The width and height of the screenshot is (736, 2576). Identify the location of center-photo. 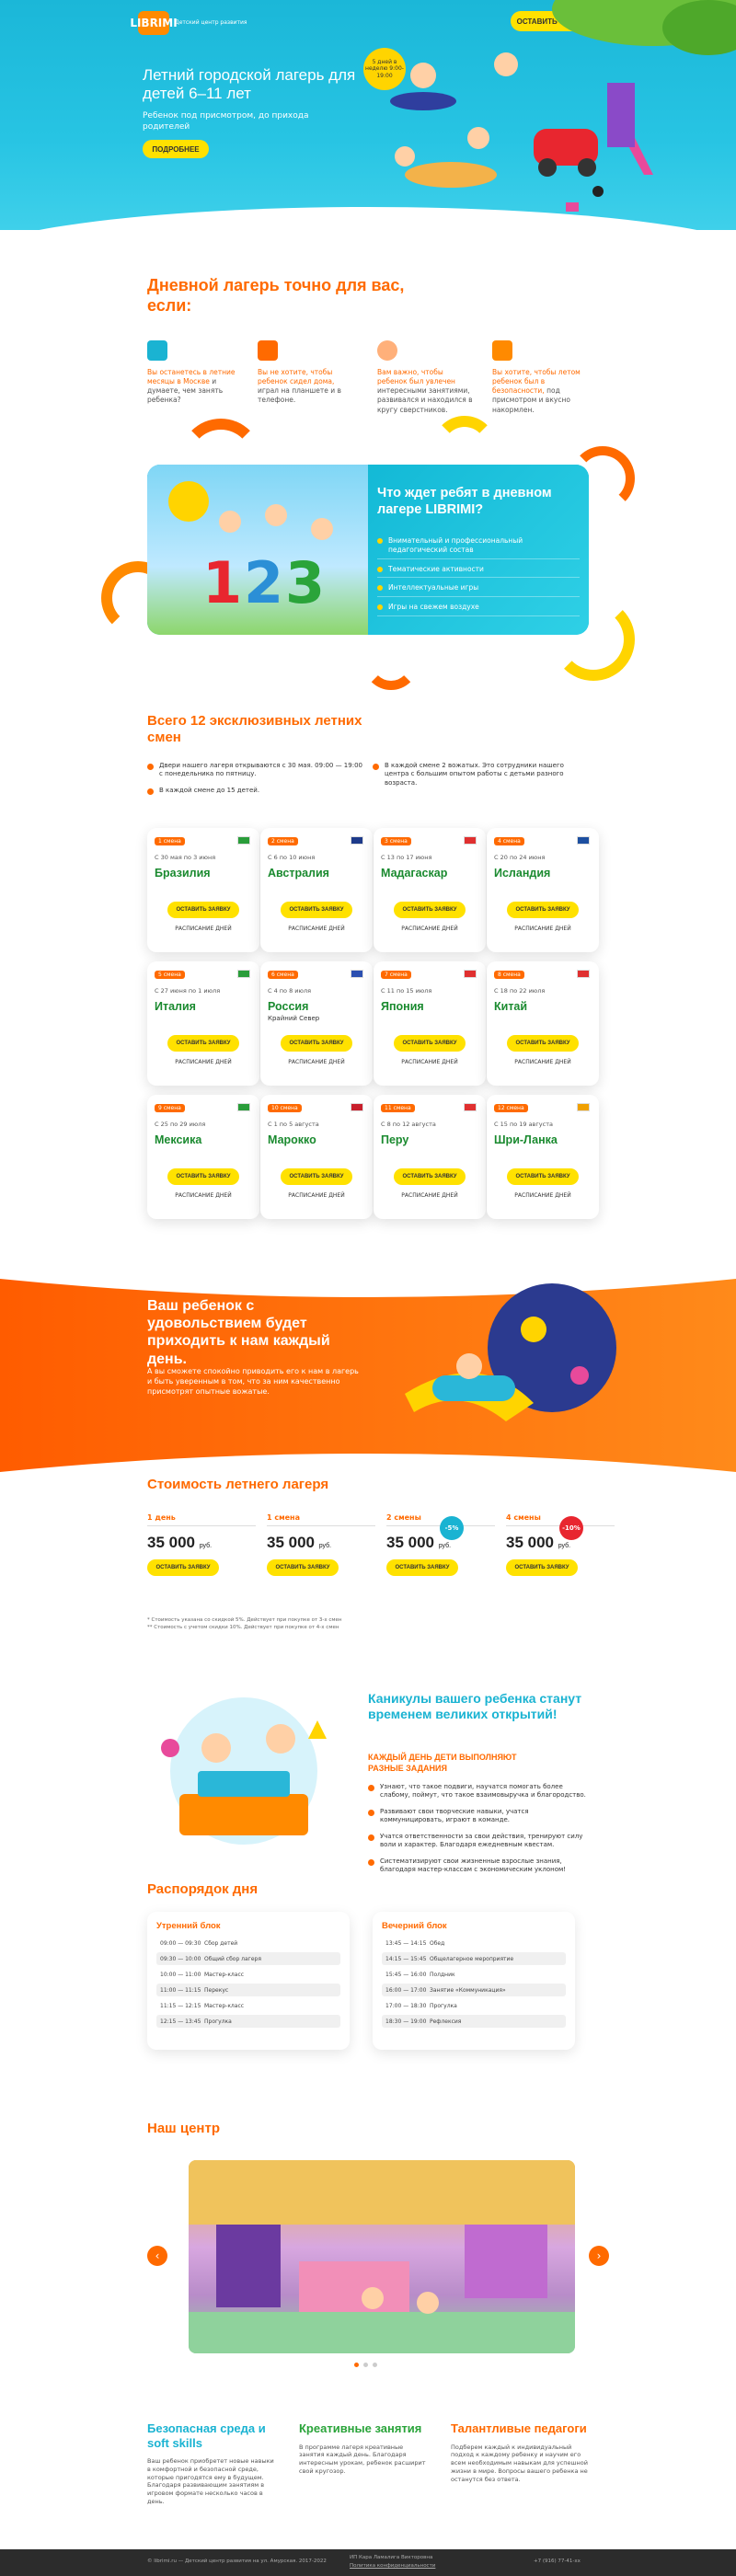
(382, 2256).